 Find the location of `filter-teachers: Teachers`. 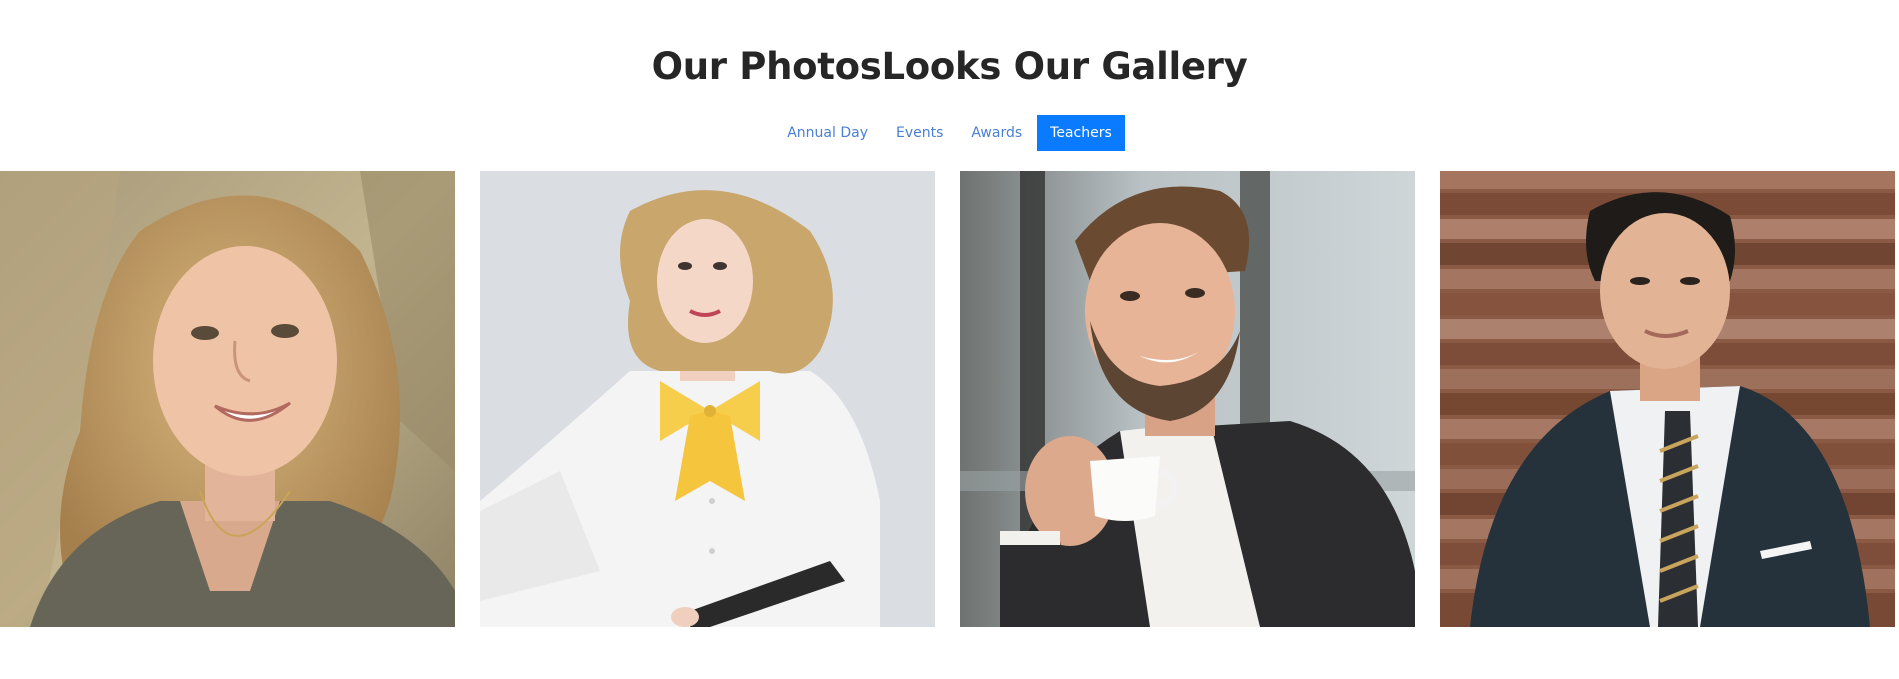

filter-teachers: Teachers is located at coordinates (1081, 133).